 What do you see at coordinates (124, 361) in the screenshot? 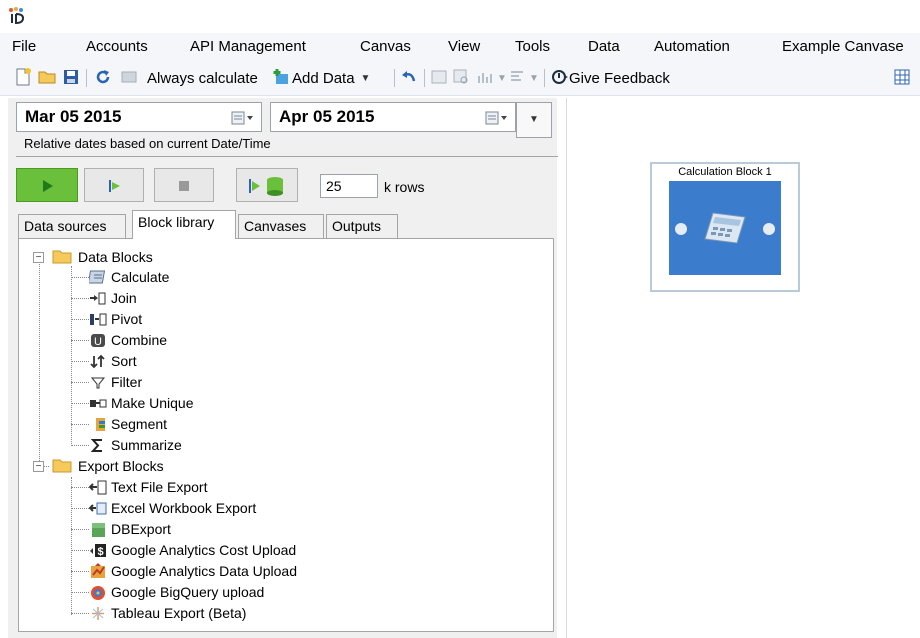
I see `tree-item-sort: Sort` at bounding box center [124, 361].